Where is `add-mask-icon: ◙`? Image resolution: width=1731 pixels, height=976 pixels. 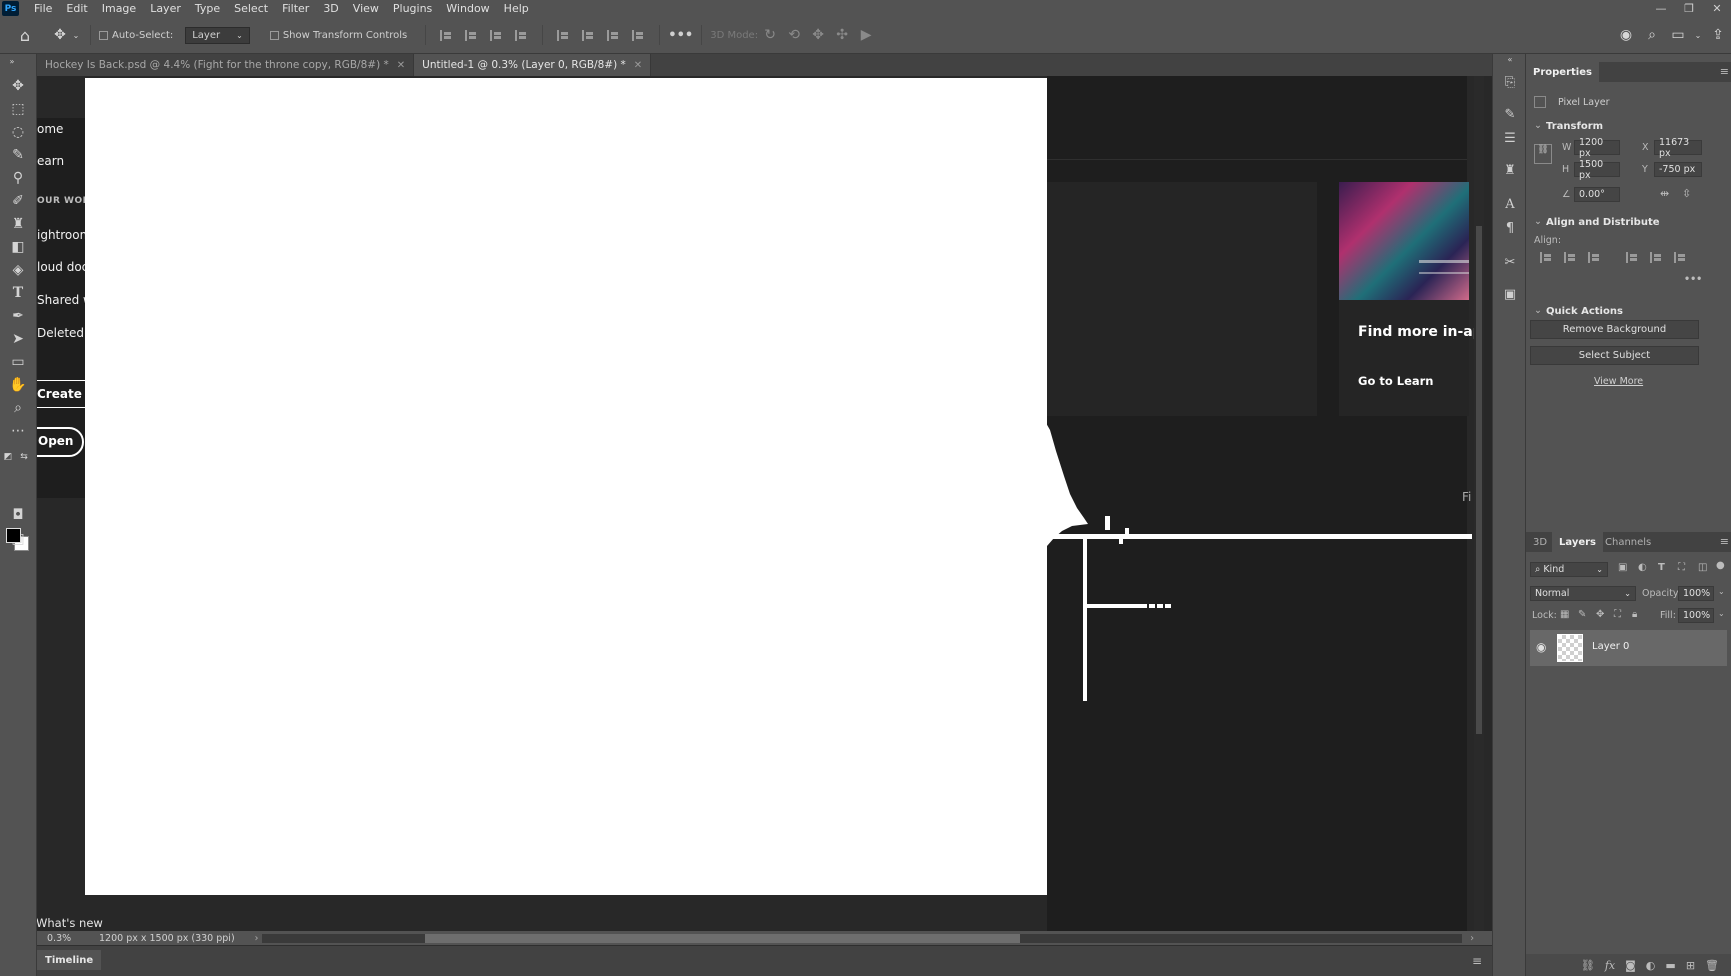
add-mask-icon: ◙ is located at coordinates (1630, 965).